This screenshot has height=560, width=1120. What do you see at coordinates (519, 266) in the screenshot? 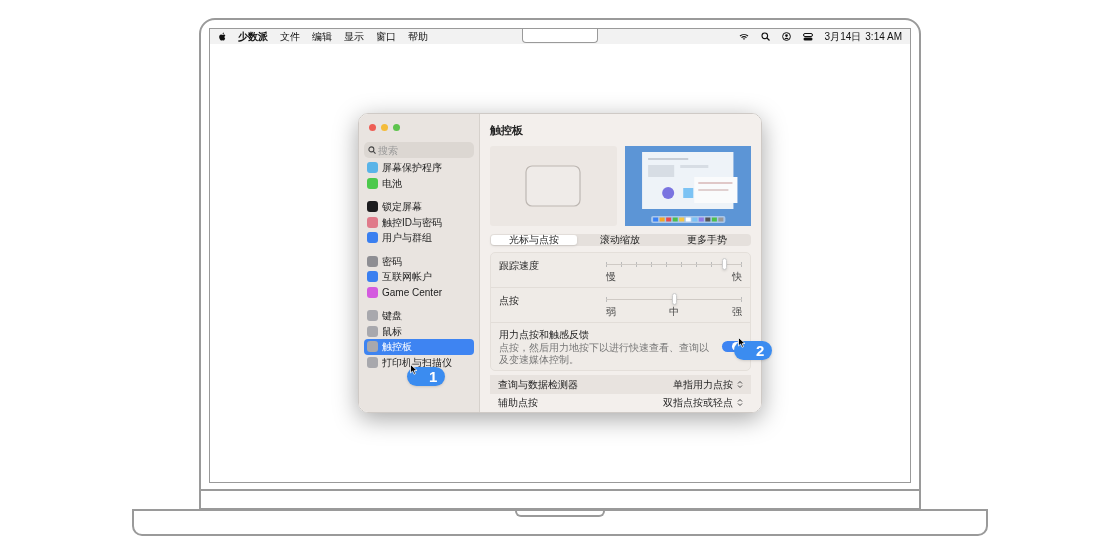
I see `slider-label: 跟踪速度` at bounding box center [519, 266].